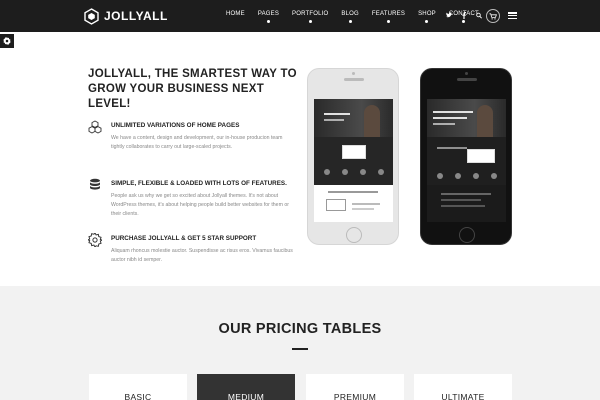 The image size is (600, 400). Describe the element at coordinates (463, 387) in the screenshot. I see `plan-ultimate: ULTIMATE` at that location.